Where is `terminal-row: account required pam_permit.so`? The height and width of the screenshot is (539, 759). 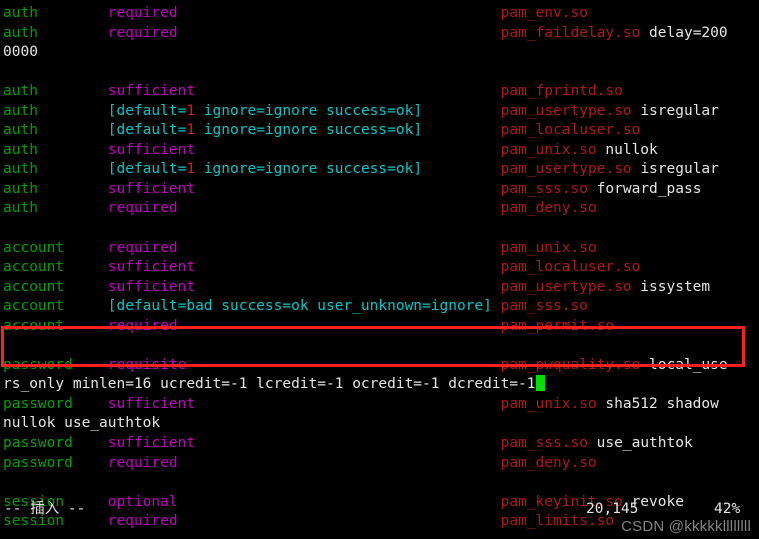 terminal-row: account required pam_permit.so is located at coordinates (381, 327).